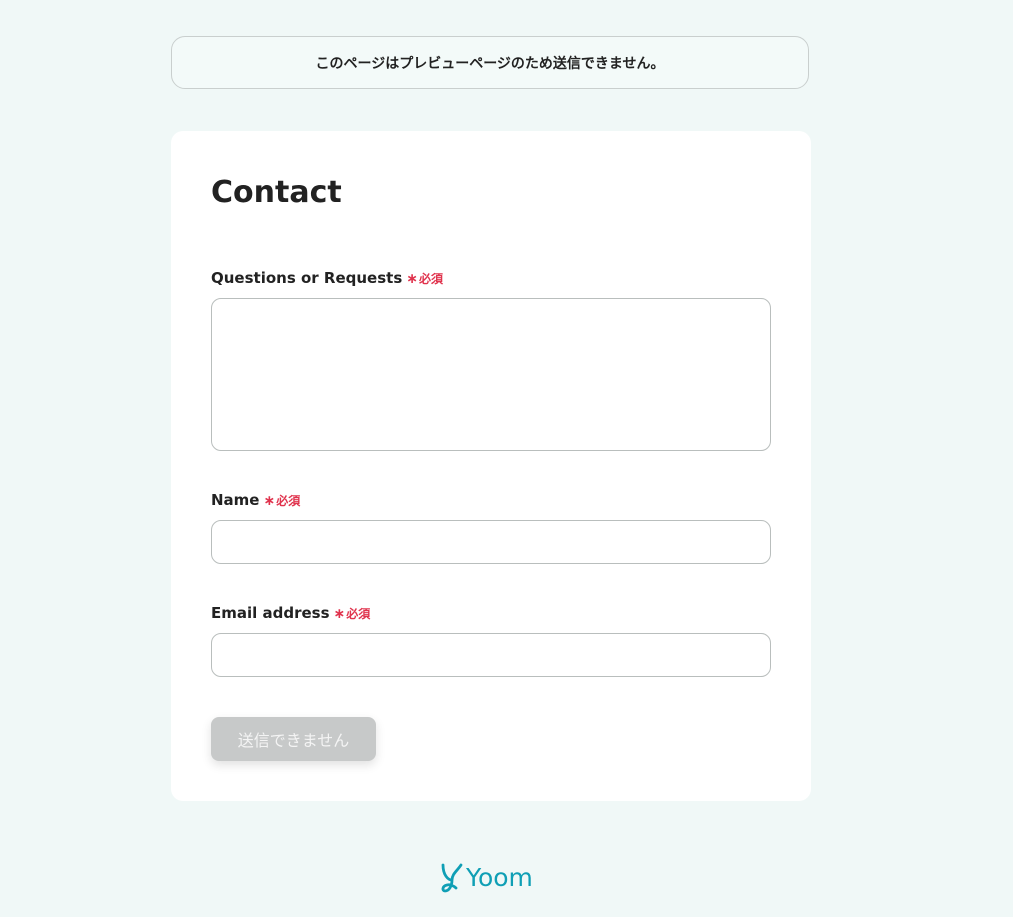 This screenshot has width=1013, height=917. I want to click on yoom-logo-text: Yoom, so click(499, 877).